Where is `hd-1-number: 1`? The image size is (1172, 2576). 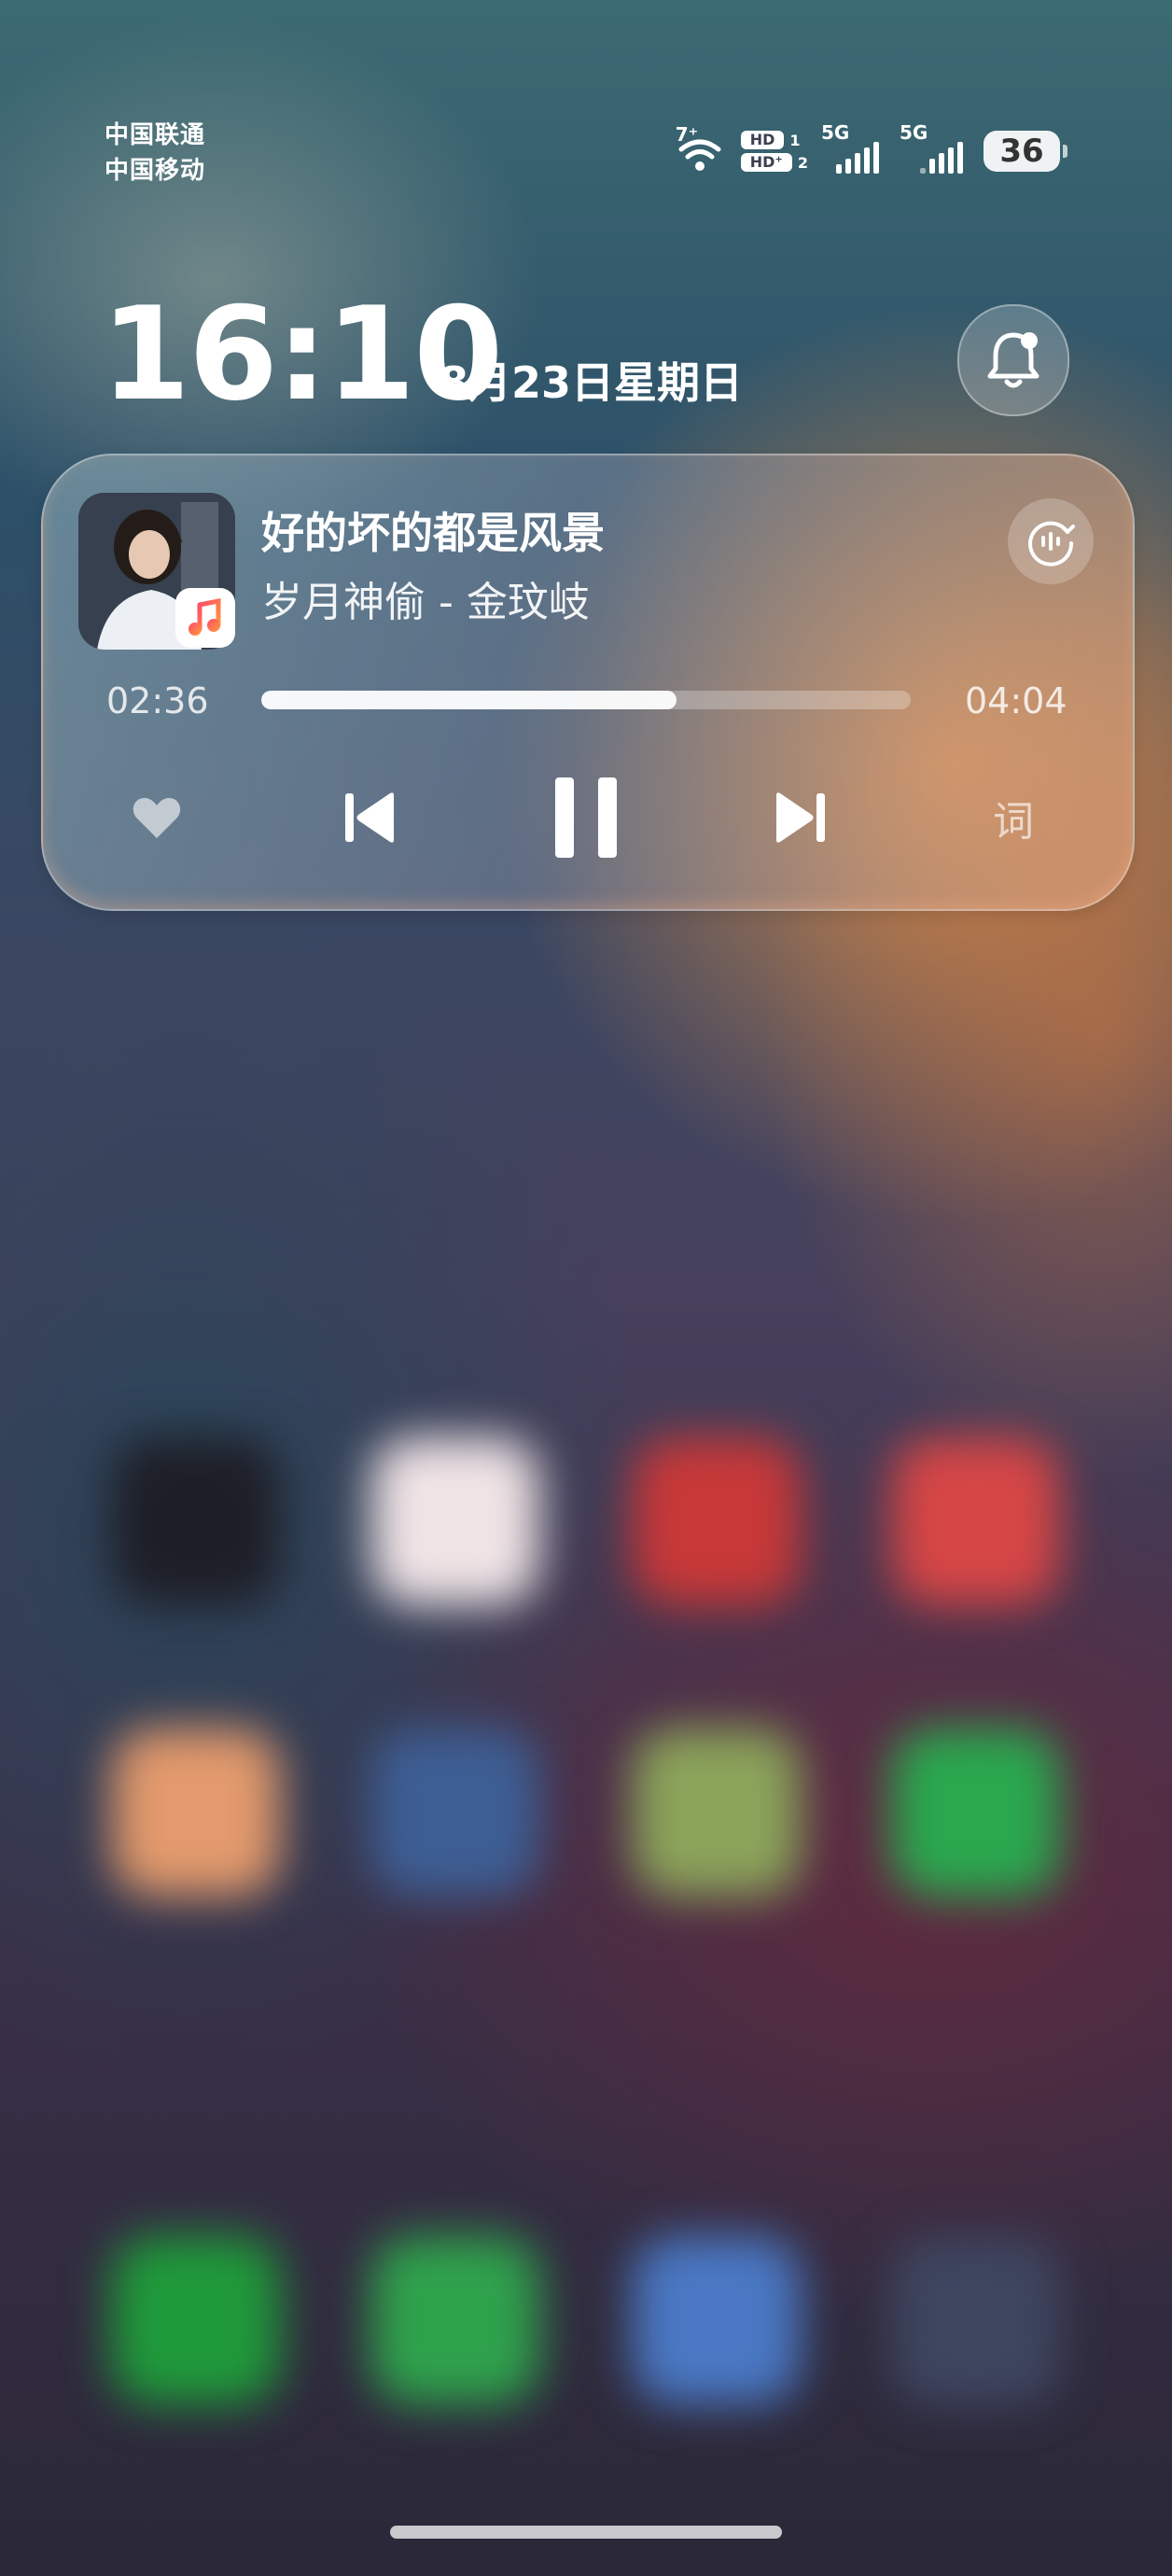
hd-1-number: 1 is located at coordinates (795, 140).